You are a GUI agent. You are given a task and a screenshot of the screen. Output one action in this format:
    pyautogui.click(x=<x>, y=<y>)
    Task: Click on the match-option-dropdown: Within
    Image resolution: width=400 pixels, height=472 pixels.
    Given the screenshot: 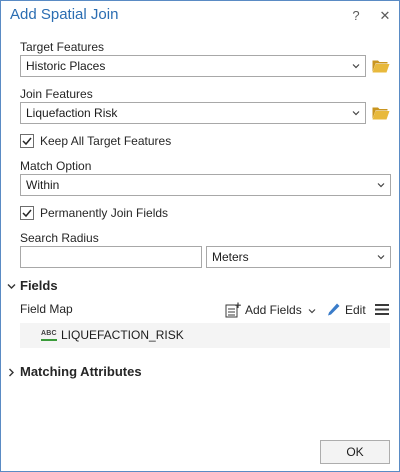 What is the action you would take?
    pyautogui.click(x=205, y=185)
    